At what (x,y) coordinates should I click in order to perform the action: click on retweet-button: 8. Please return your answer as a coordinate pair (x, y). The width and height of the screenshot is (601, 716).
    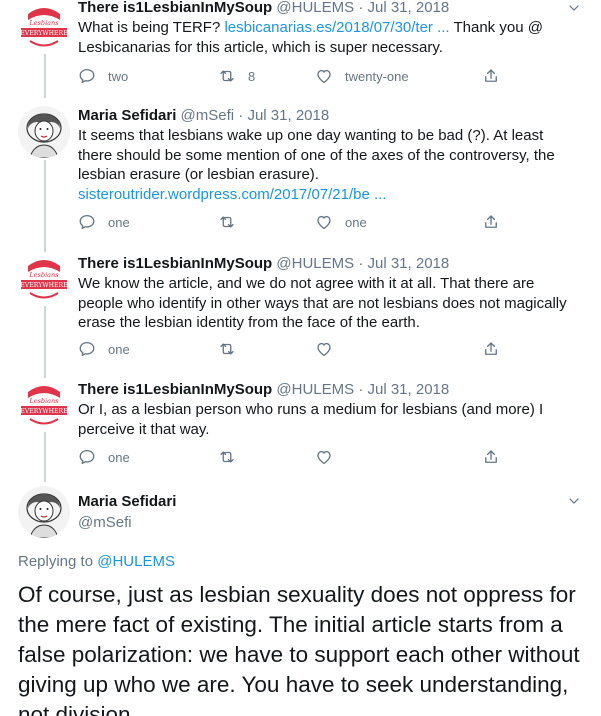
    Looking at the image, I should click on (236, 76).